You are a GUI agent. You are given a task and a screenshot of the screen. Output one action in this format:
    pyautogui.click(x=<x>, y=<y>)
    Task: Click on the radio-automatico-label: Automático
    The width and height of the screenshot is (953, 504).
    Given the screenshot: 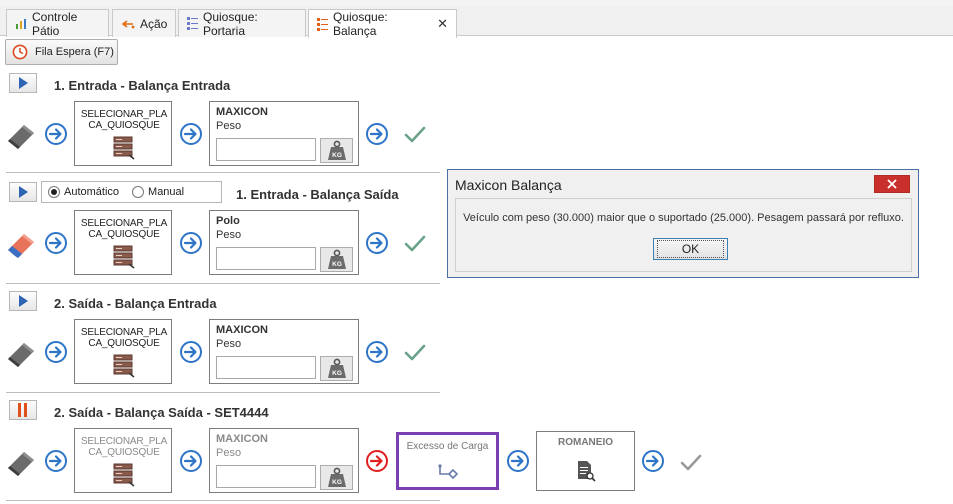 What is the action you would take?
    pyautogui.click(x=91, y=192)
    